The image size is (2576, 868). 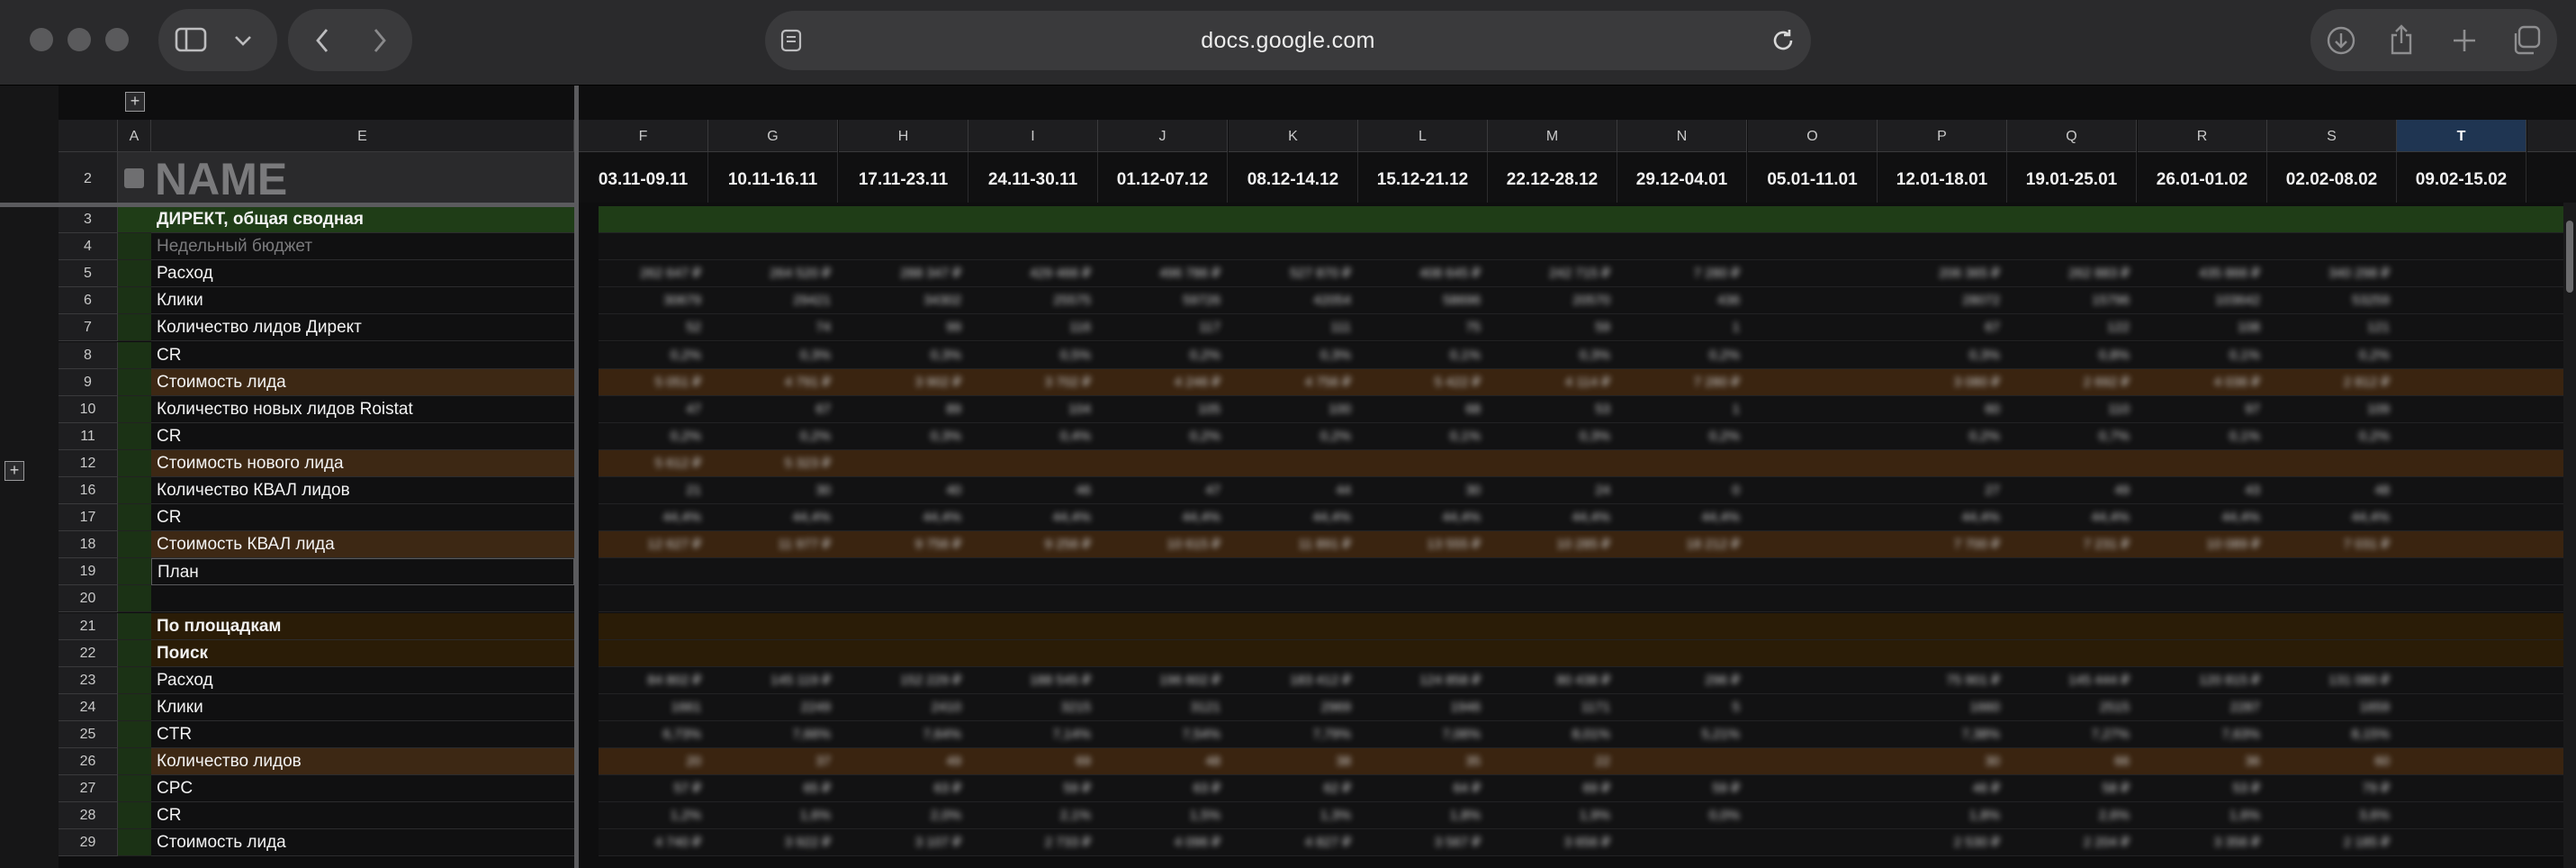 What do you see at coordinates (362, 517) in the screenshot?
I see `row-label: CR` at bounding box center [362, 517].